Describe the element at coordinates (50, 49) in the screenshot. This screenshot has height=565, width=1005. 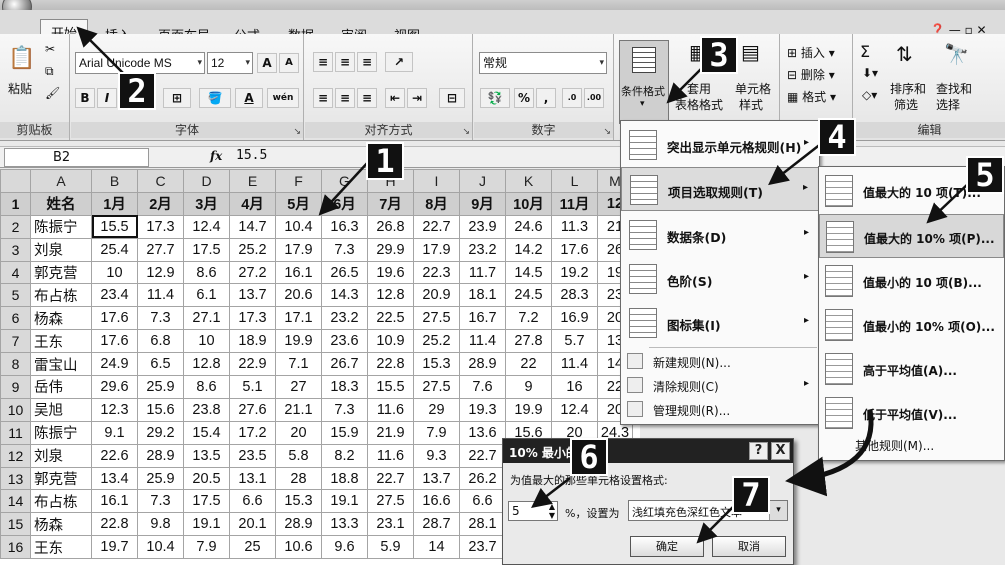
I see `cut-icon: ✂` at that location.